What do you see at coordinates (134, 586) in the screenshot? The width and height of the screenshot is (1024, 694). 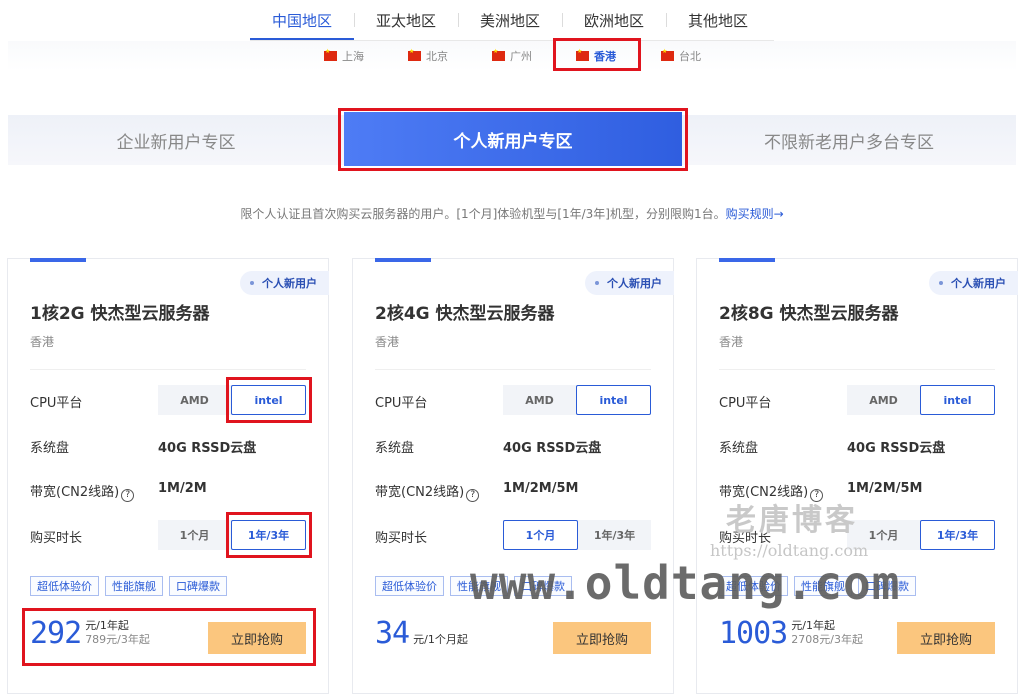 I see `feature-tag: 性能旗舰` at bounding box center [134, 586].